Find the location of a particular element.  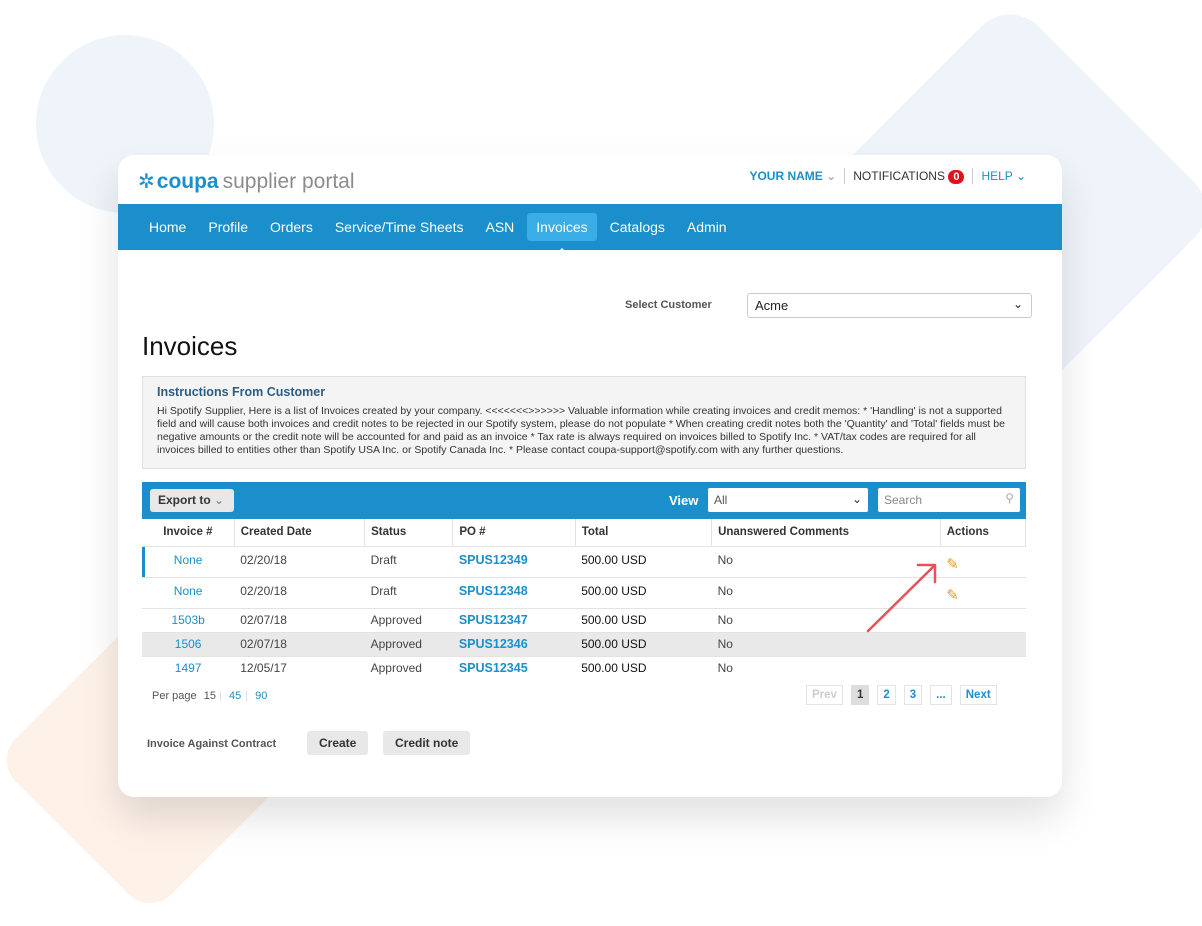

nav-asn: ASN is located at coordinates (499, 227).